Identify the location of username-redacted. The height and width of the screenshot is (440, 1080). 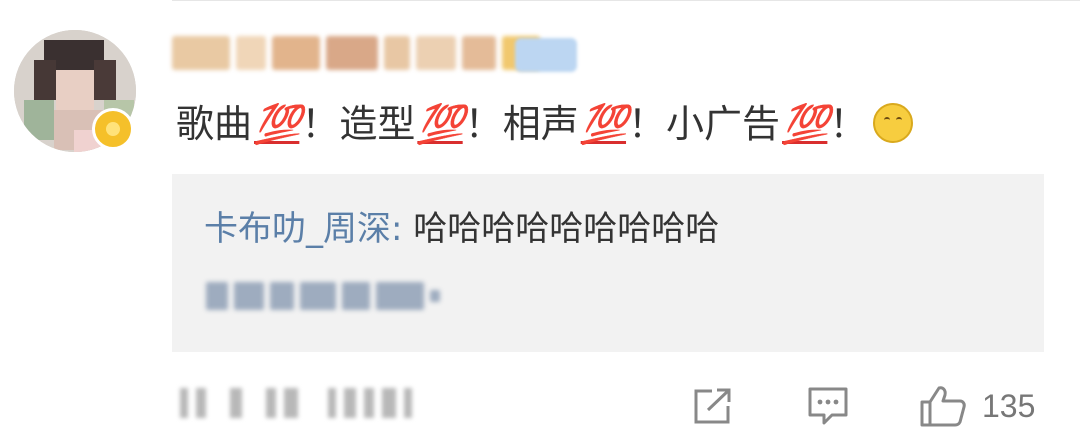
(356, 53).